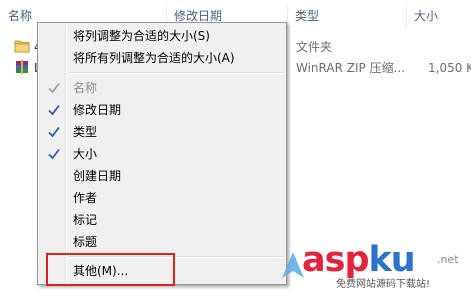 This screenshot has height=297, width=471. What do you see at coordinates (162, 242) in the screenshot?
I see `menu-item-column-title: 标题` at bounding box center [162, 242].